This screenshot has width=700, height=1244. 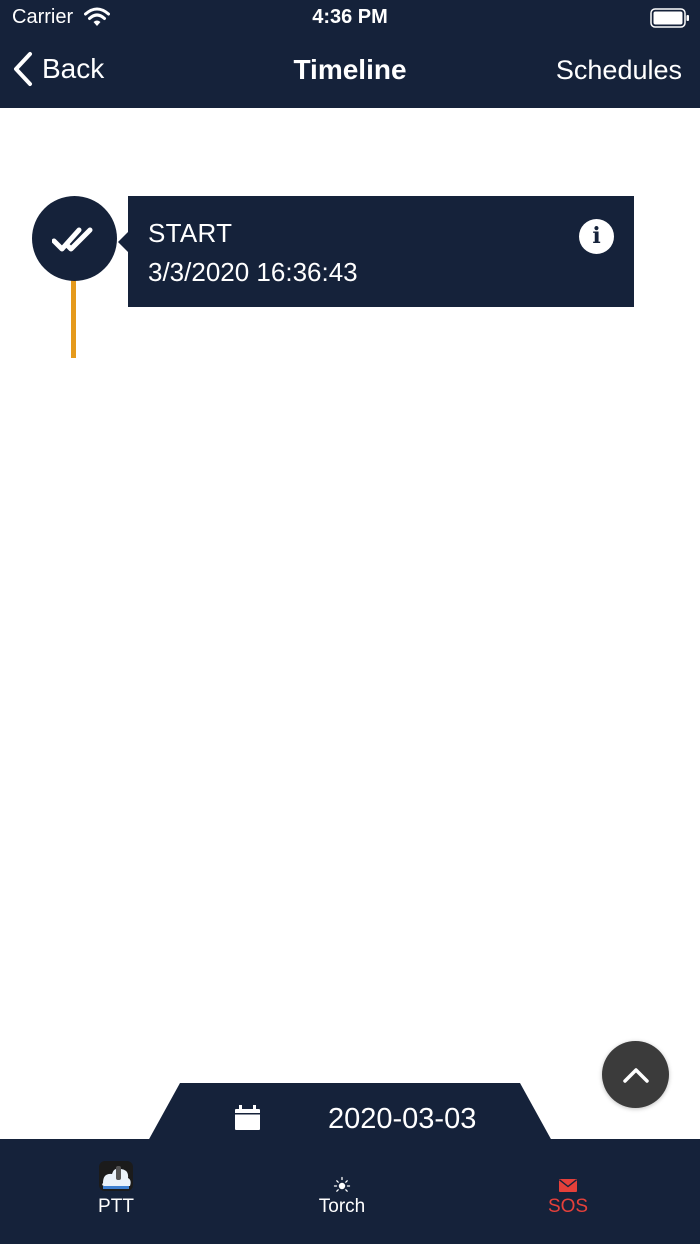 I want to click on tab-sos: SOS, so click(x=568, y=1191).